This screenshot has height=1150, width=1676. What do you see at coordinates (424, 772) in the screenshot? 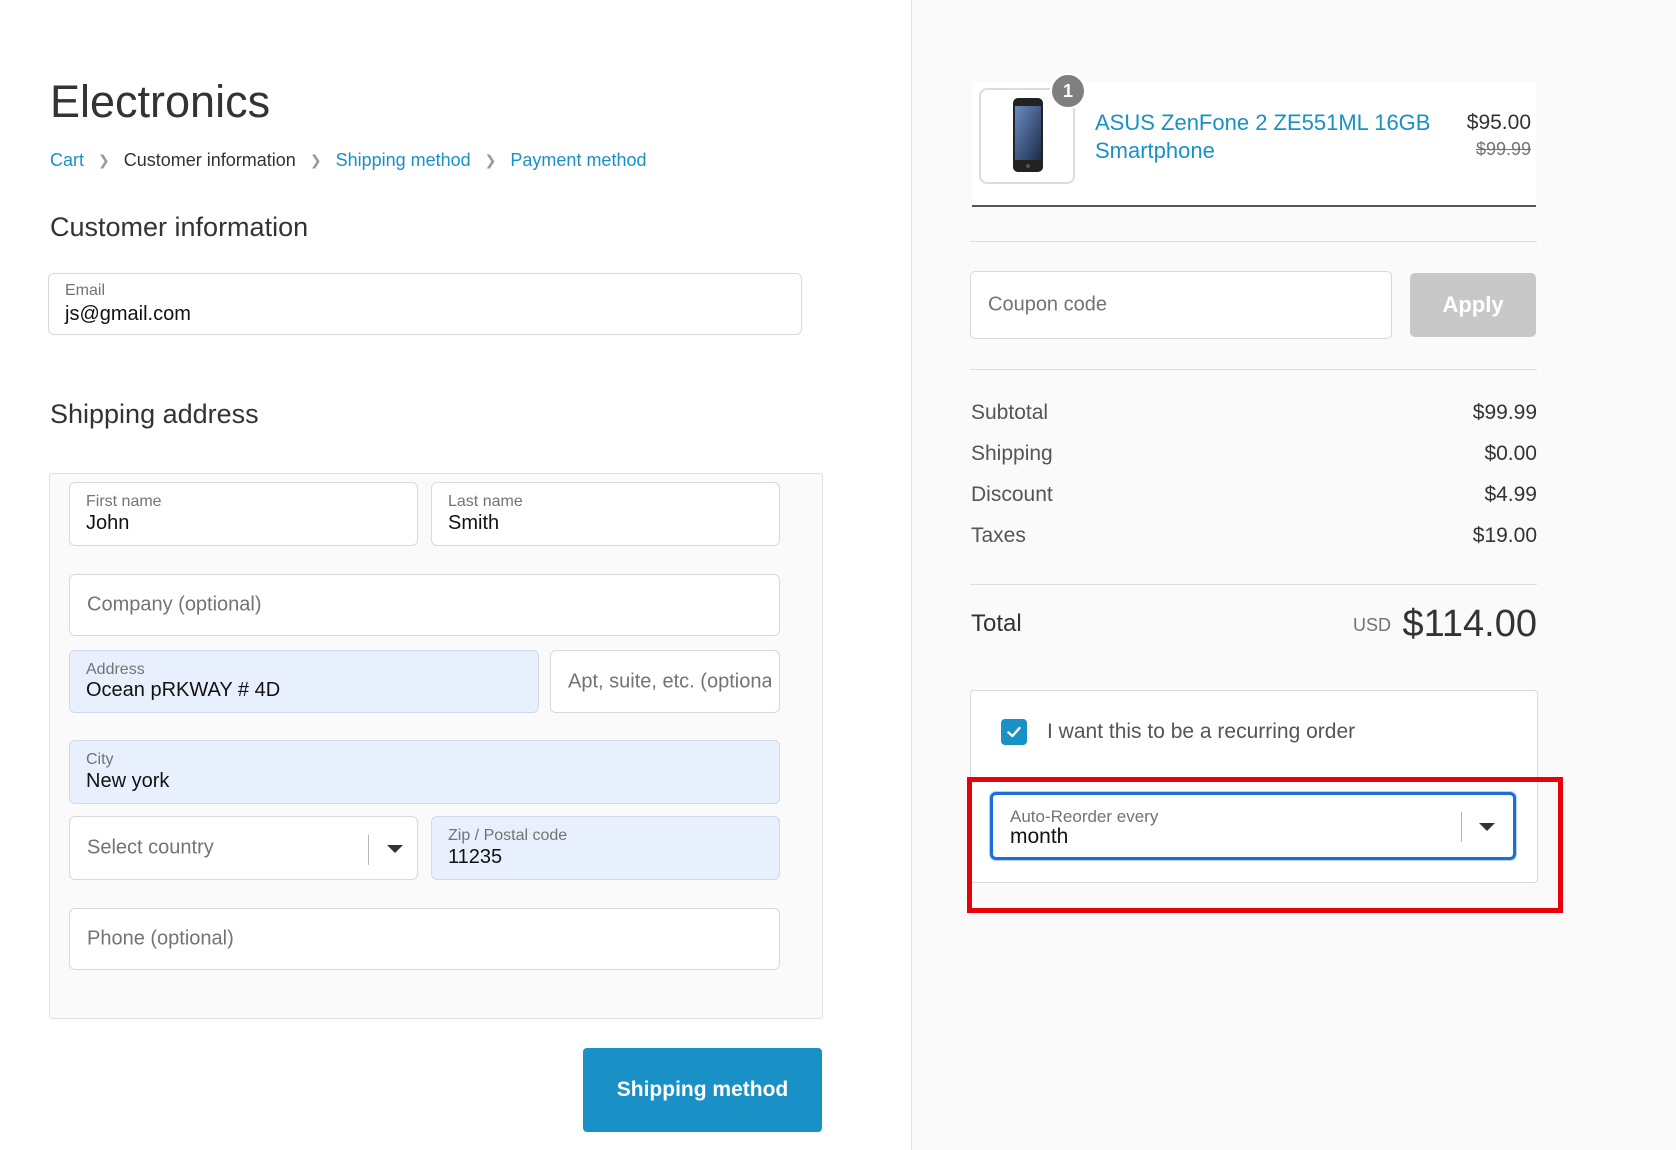
I see `city-field: City New york` at bounding box center [424, 772].